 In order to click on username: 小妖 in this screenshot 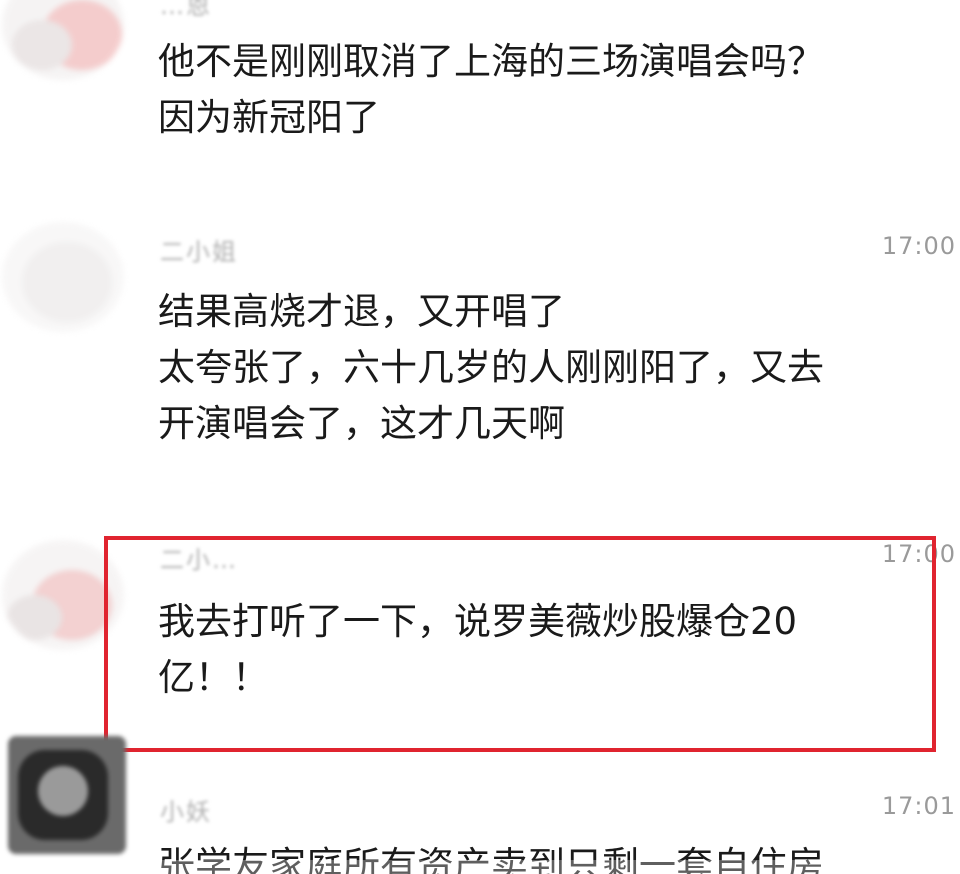, I will do `click(186, 809)`.